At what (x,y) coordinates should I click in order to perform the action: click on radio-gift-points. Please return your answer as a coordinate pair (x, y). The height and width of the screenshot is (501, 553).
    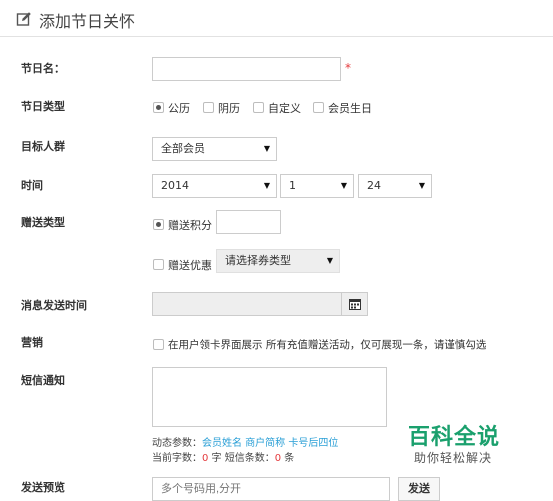
    Looking at the image, I should click on (158, 224).